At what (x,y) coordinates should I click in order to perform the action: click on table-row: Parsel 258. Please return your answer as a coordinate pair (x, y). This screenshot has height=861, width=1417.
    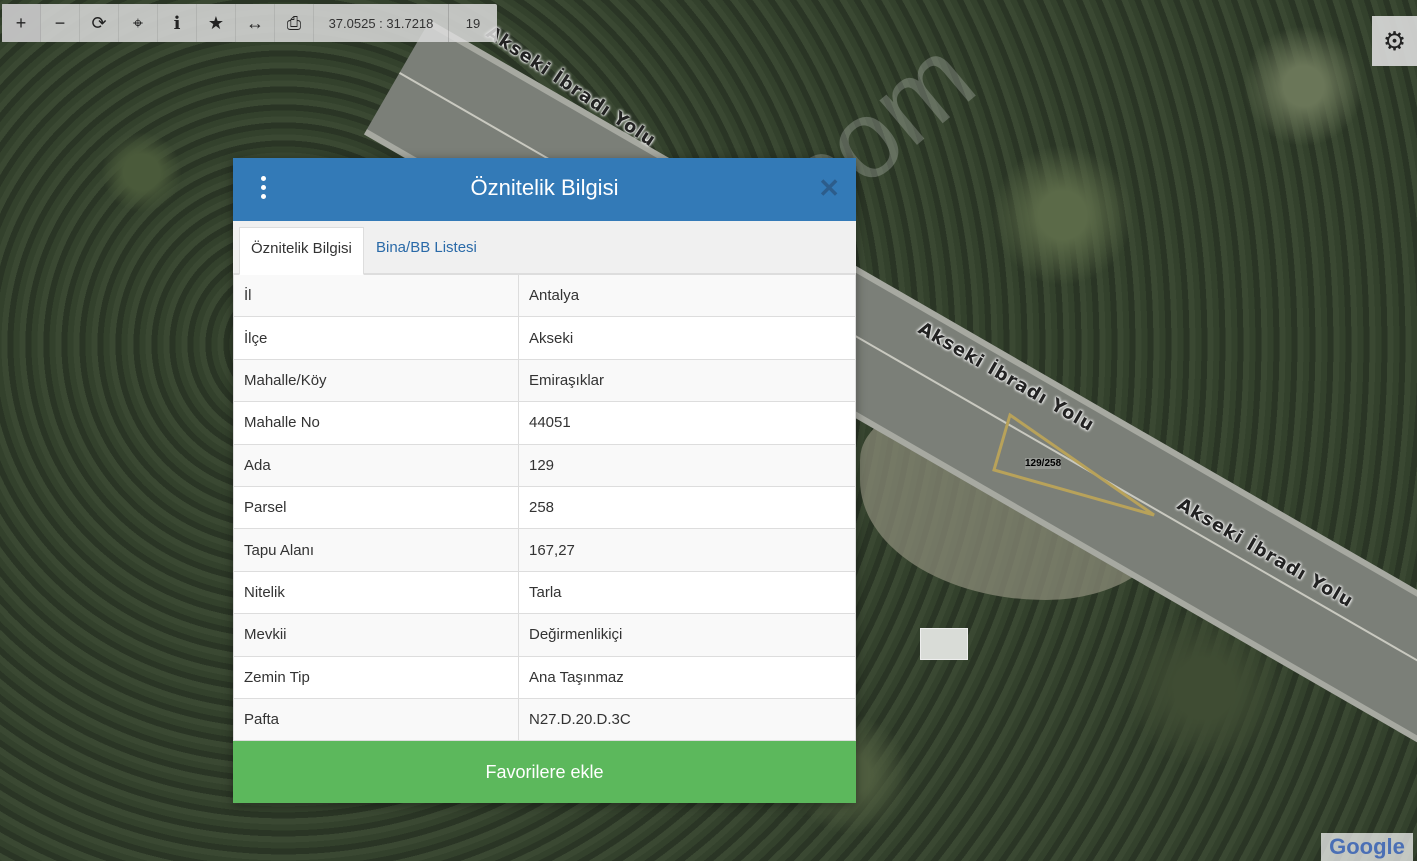
    Looking at the image, I should click on (544, 507).